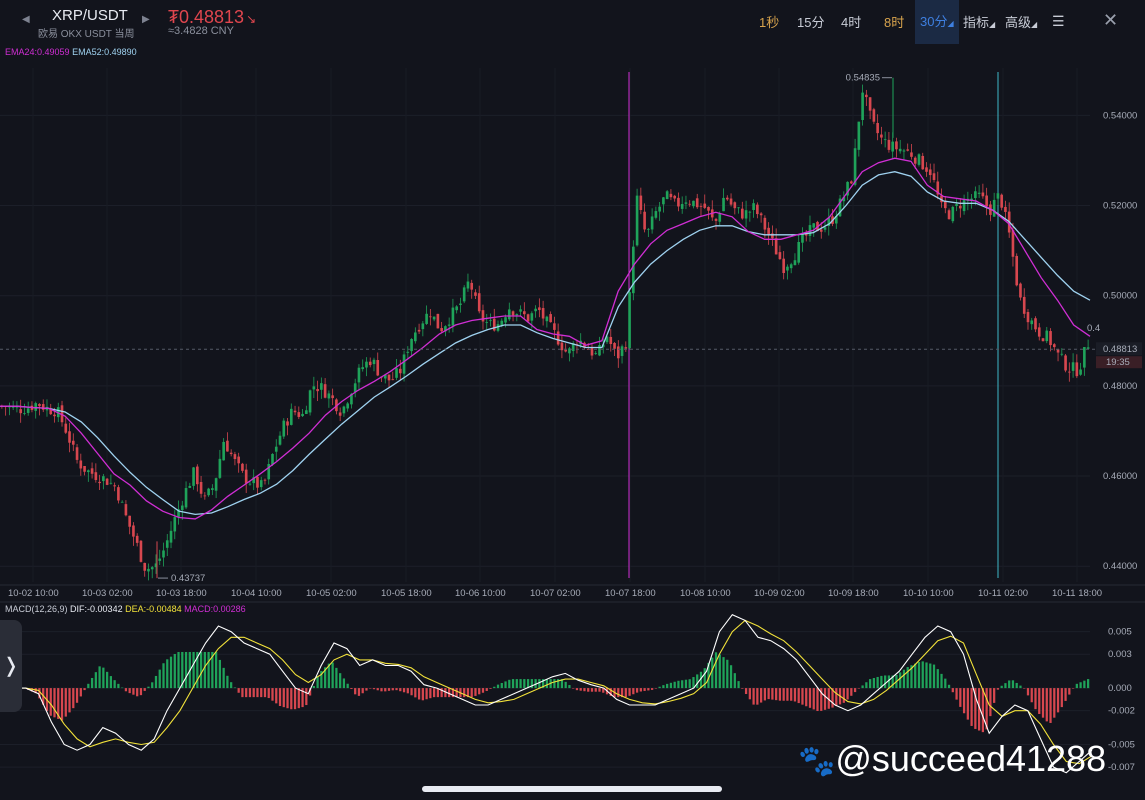  Describe the element at coordinates (1120, 476) in the screenshot. I see `price-tick-label: 0.46000` at that location.